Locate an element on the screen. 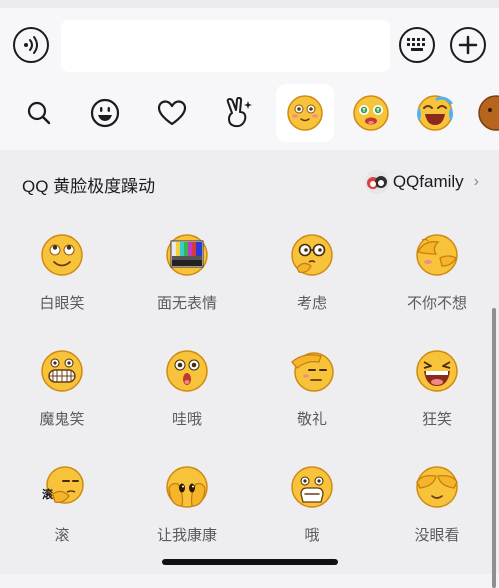 The width and height of the screenshot is (499, 588). emoji-item: 滚 滚 is located at coordinates (62, 512).